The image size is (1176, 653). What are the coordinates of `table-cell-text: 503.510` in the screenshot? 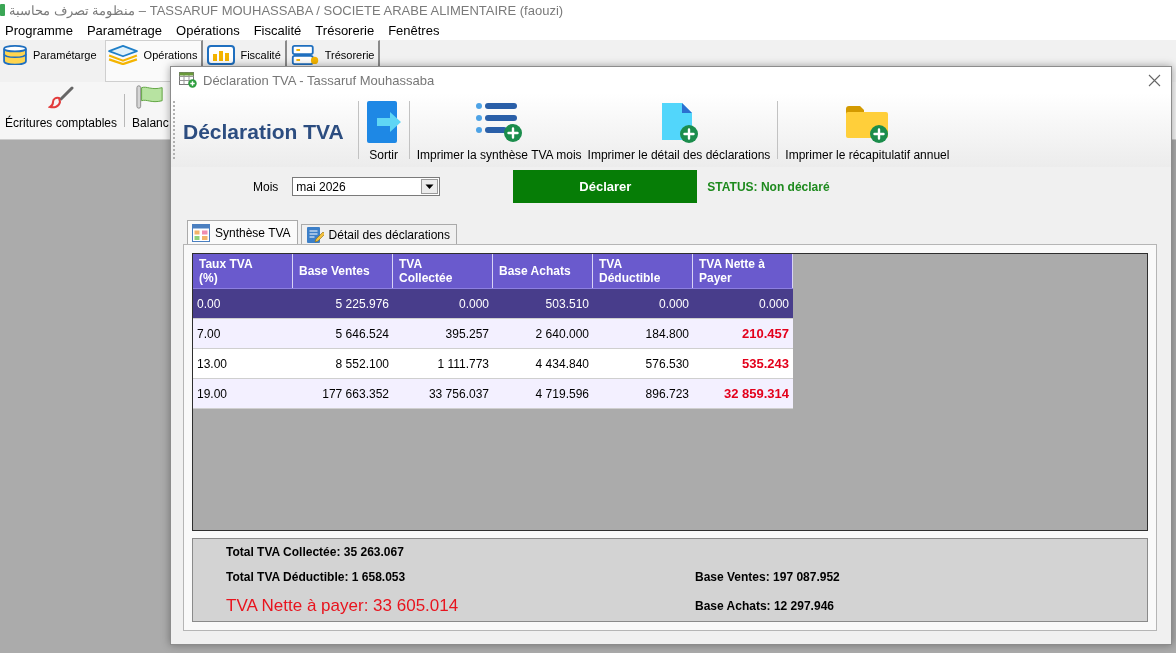 It's located at (567, 304).